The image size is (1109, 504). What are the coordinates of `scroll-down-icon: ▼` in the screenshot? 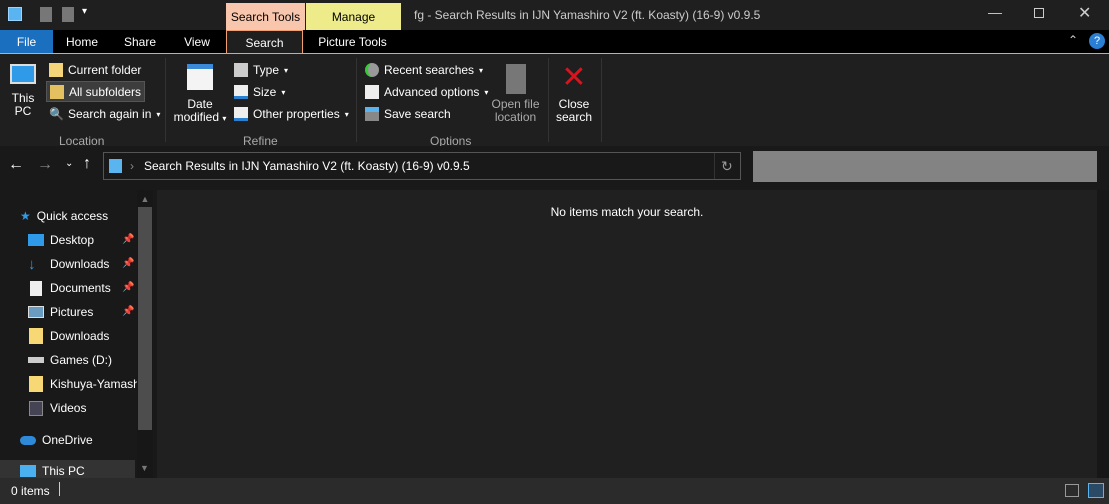 It's located at (144, 468).